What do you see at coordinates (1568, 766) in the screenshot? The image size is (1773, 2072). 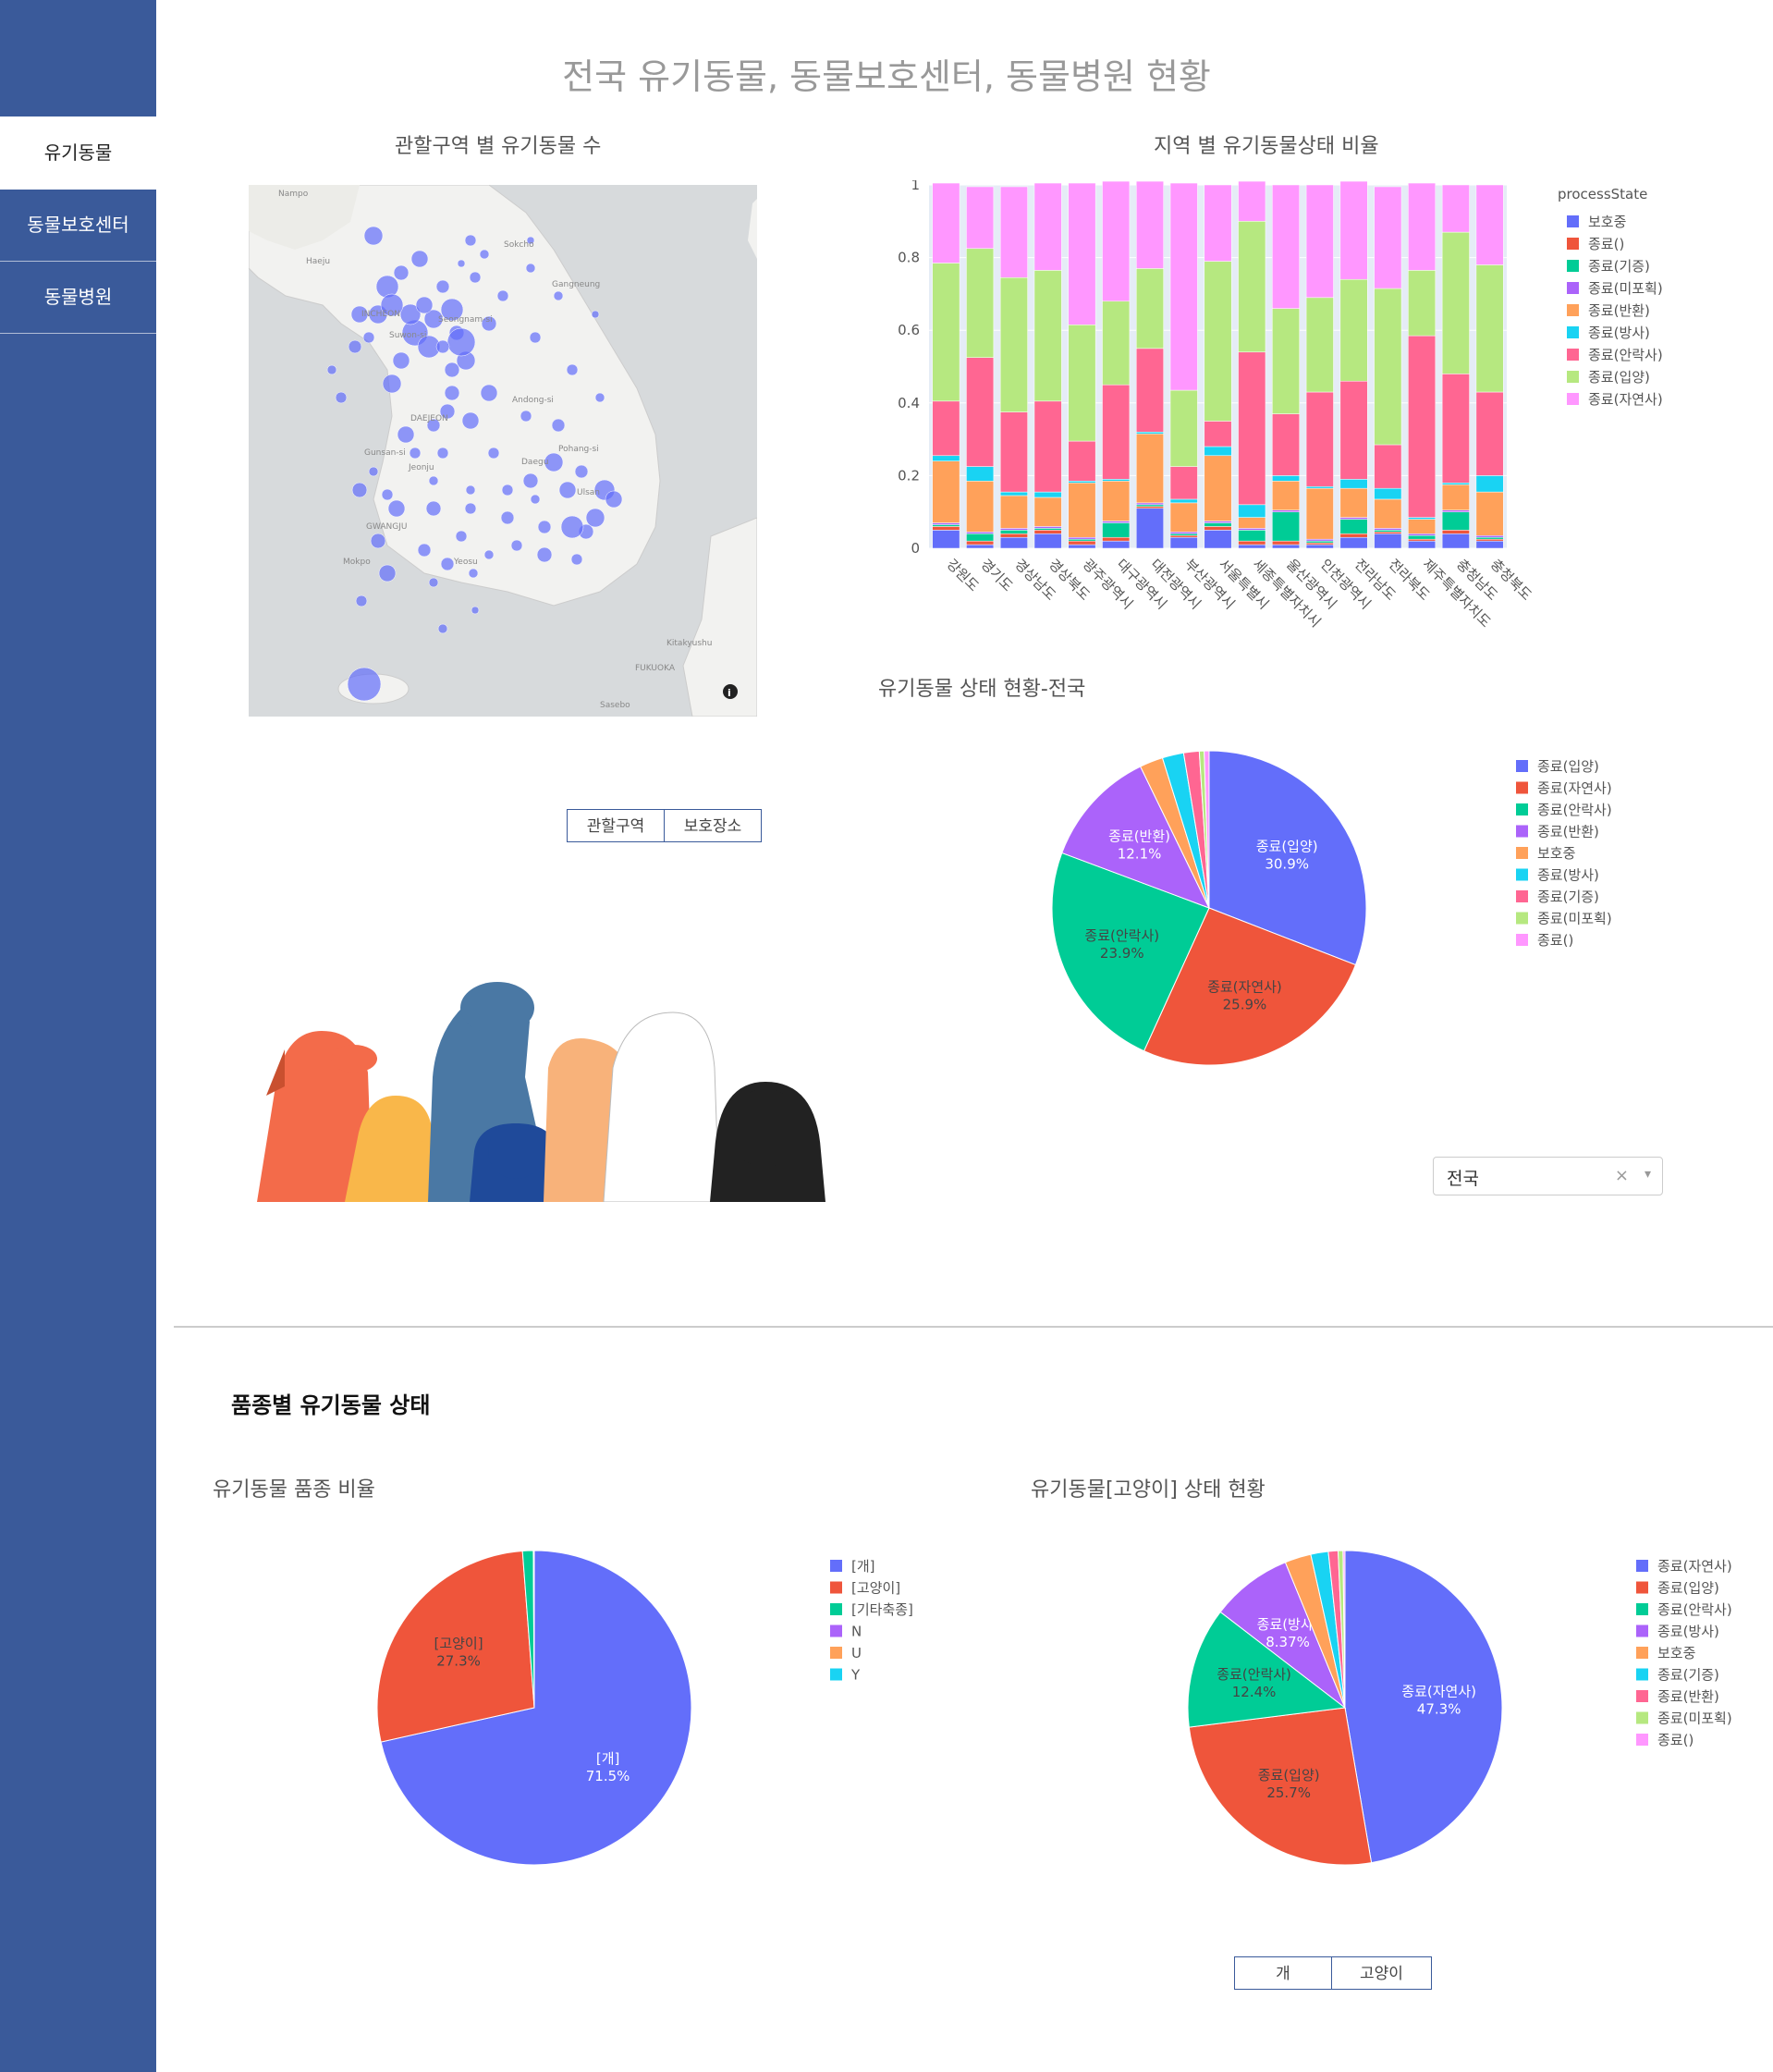 I see `pie-legend-label: 종료(입양)` at bounding box center [1568, 766].